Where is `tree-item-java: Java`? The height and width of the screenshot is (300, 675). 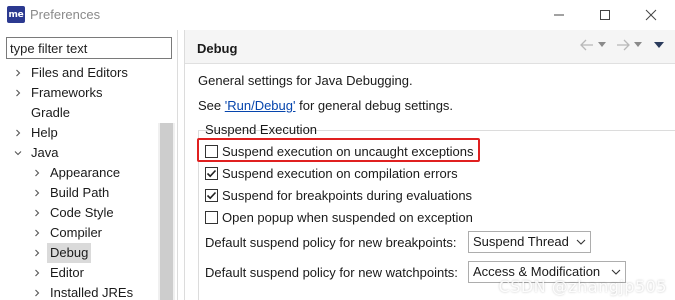
tree-item-java: Java is located at coordinates (80, 153).